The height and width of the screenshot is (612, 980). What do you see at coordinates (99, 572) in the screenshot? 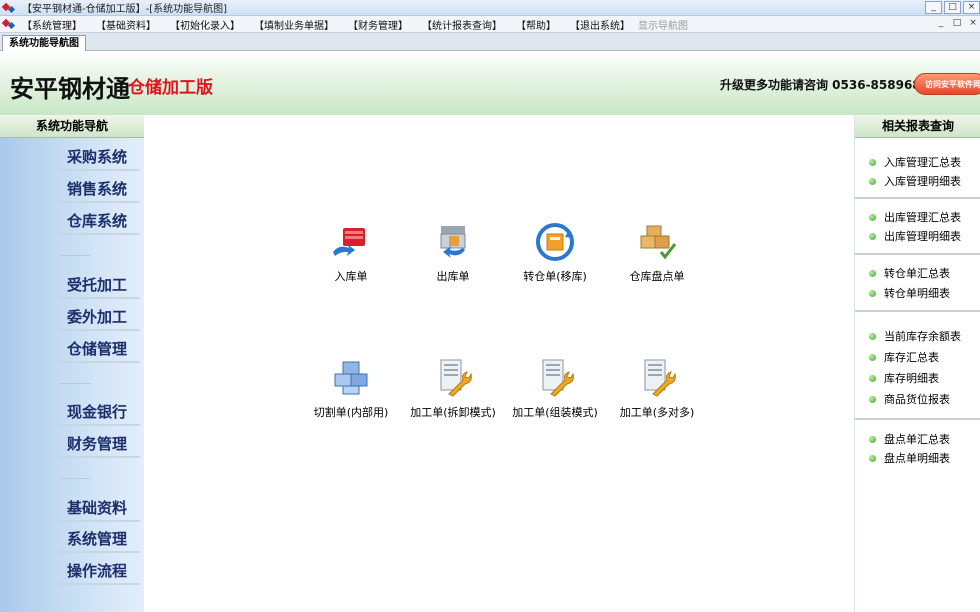
I see `nav-workflow: 操作流程` at bounding box center [99, 572].